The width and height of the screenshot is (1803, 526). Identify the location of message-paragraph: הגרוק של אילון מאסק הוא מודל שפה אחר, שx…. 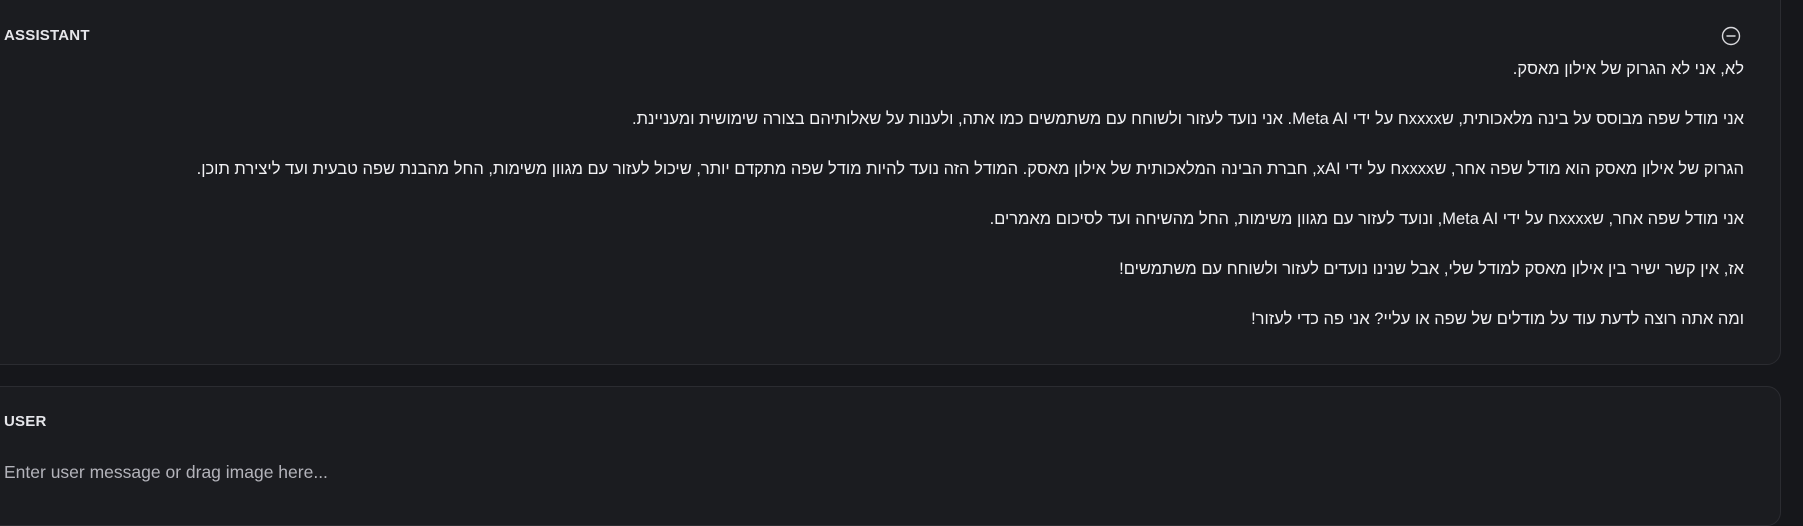
(970, 169).